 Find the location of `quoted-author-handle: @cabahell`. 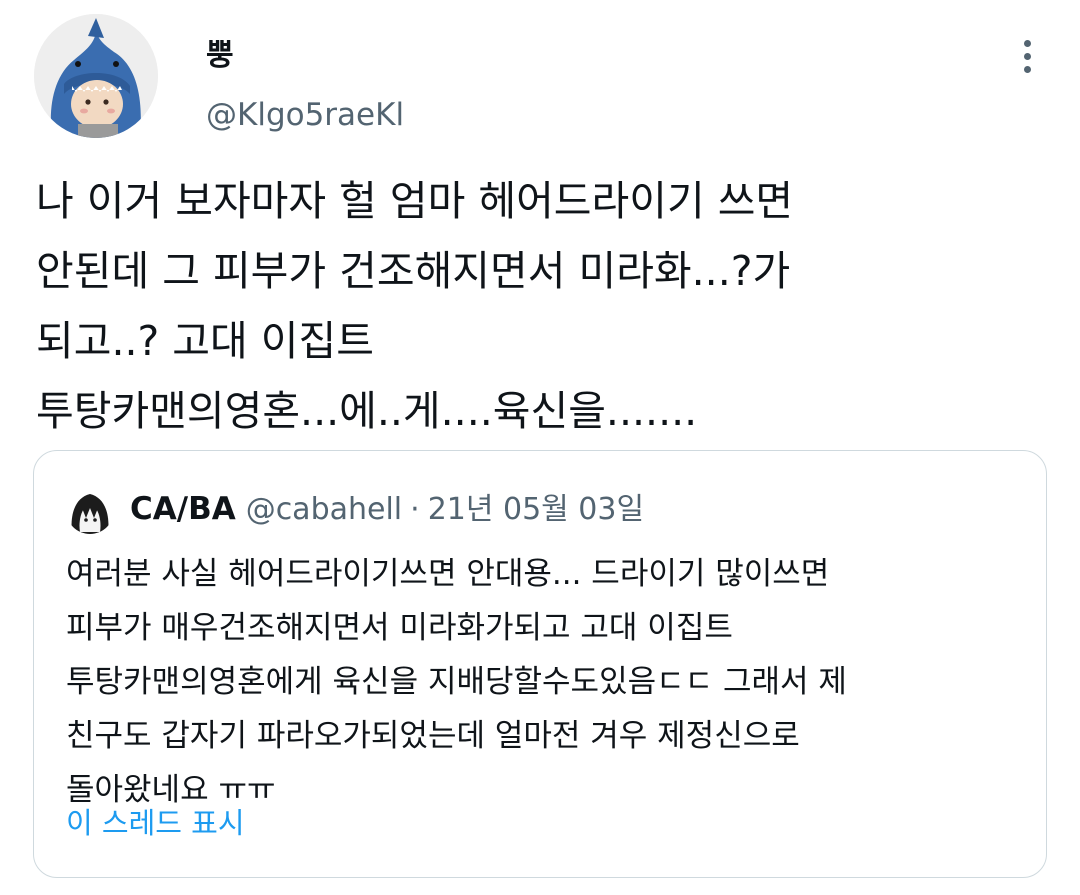

quoted-author-handle: @cabahell is located at coordinates (324, 509).